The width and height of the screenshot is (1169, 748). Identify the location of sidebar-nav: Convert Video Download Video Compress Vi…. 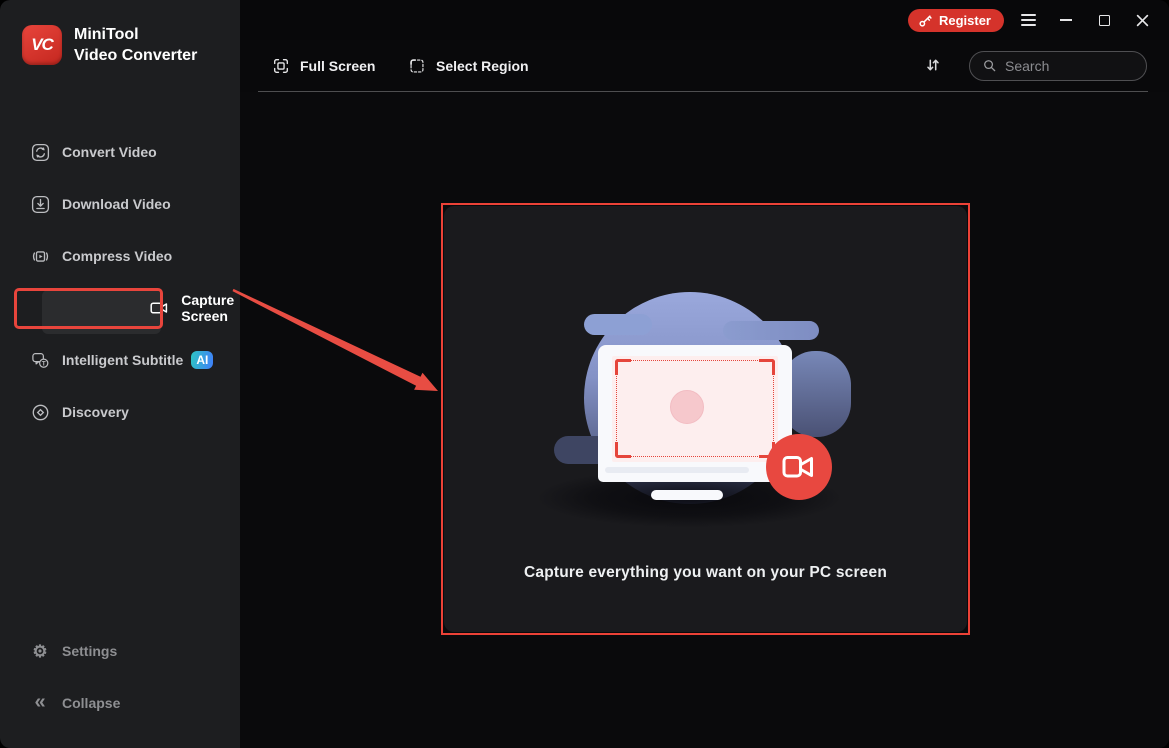
(120, 282).